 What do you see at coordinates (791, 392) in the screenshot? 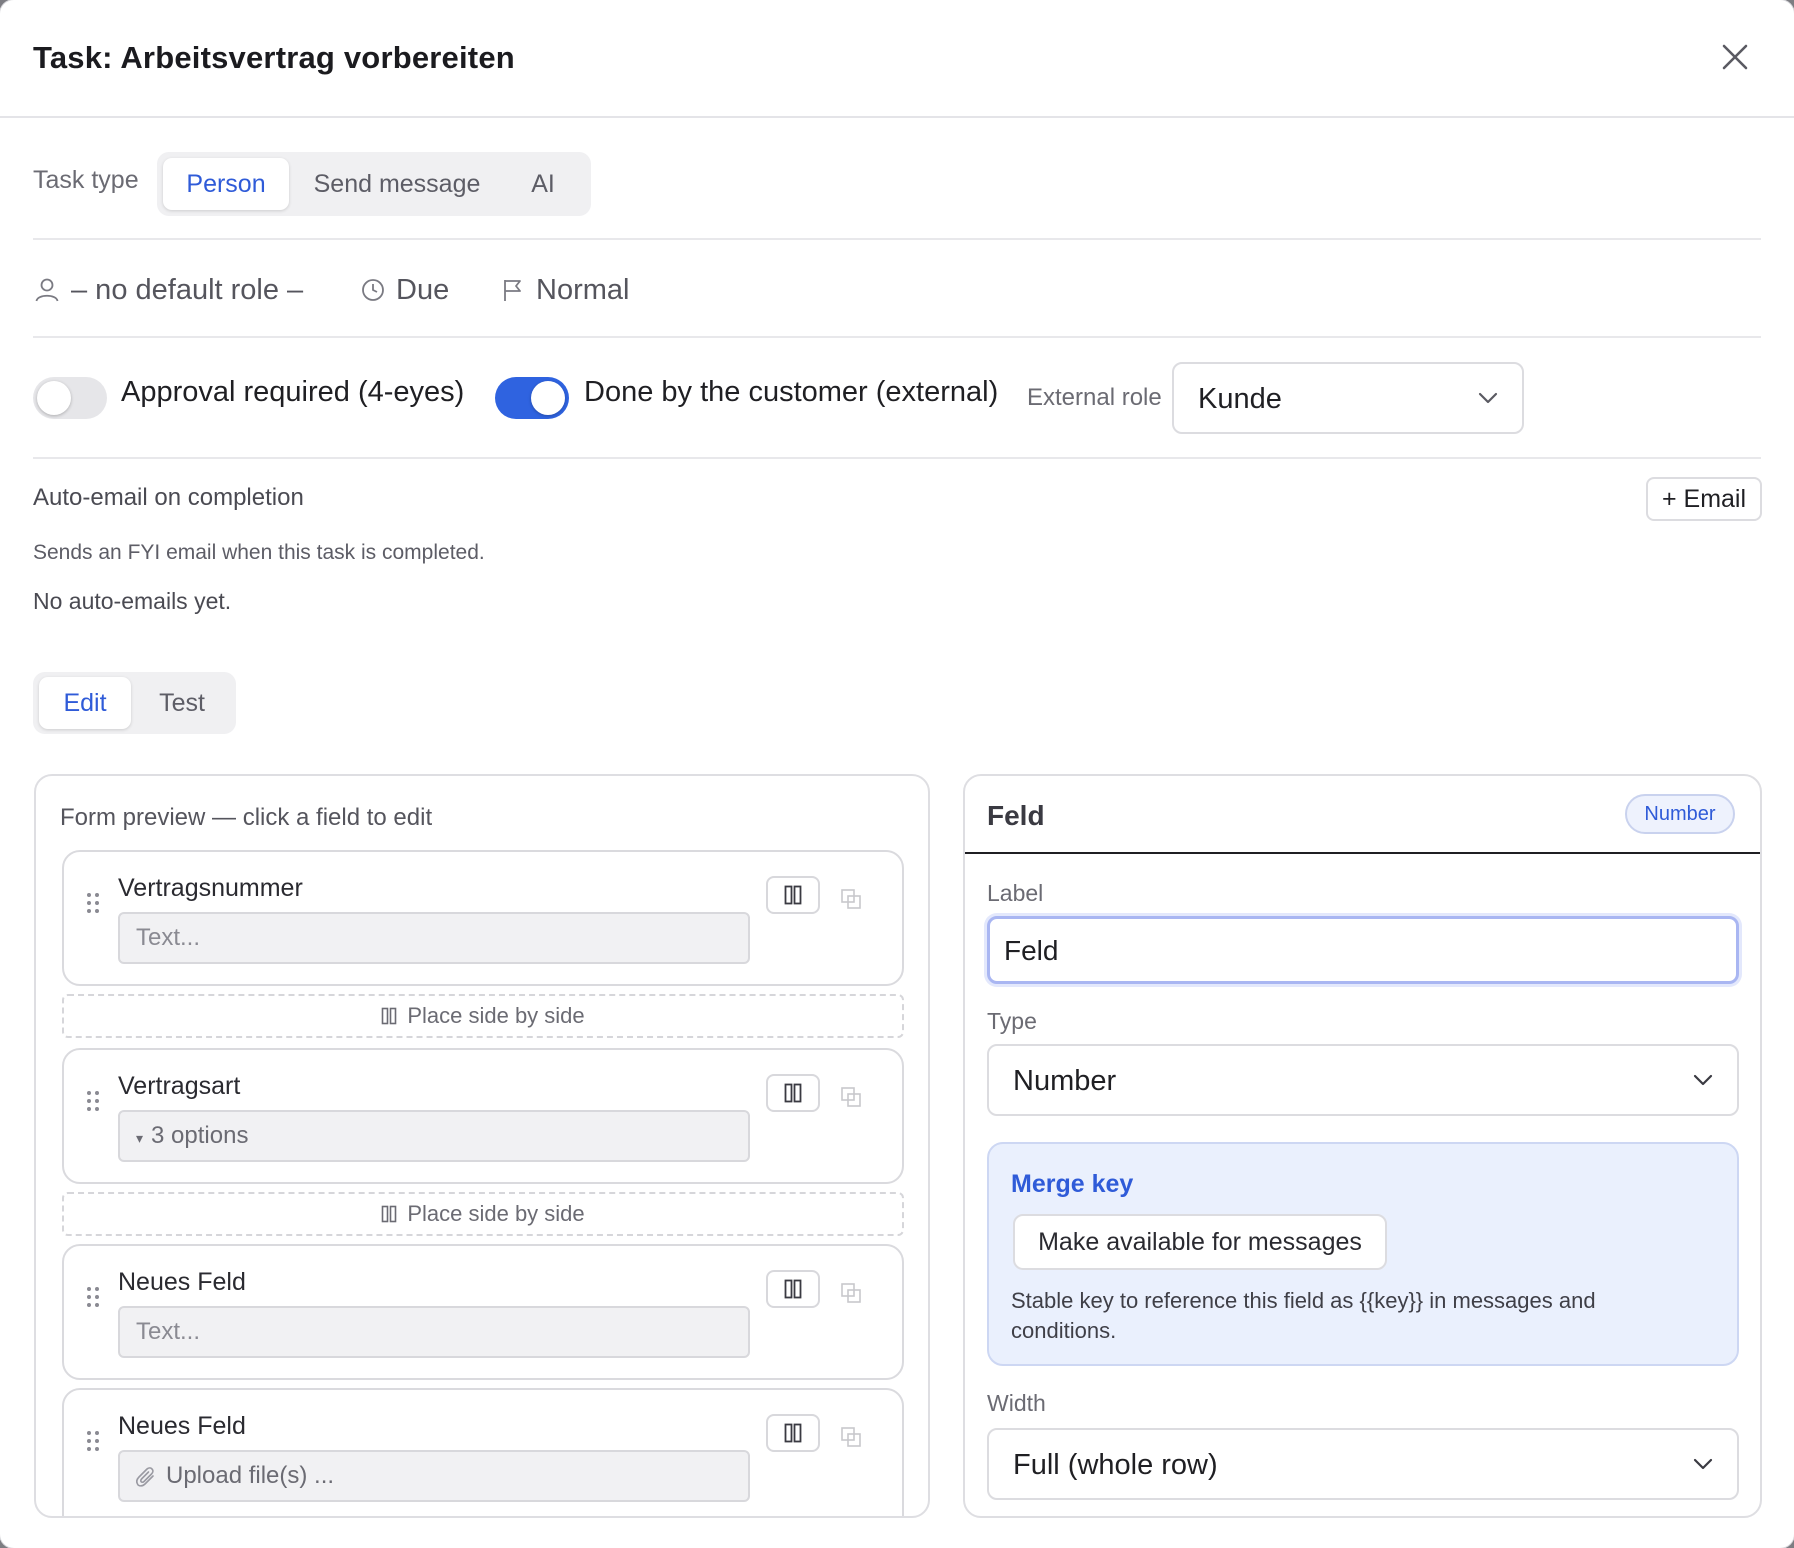
I see `external-label: Done by the customer (external)` at bounding box center [791, 392].